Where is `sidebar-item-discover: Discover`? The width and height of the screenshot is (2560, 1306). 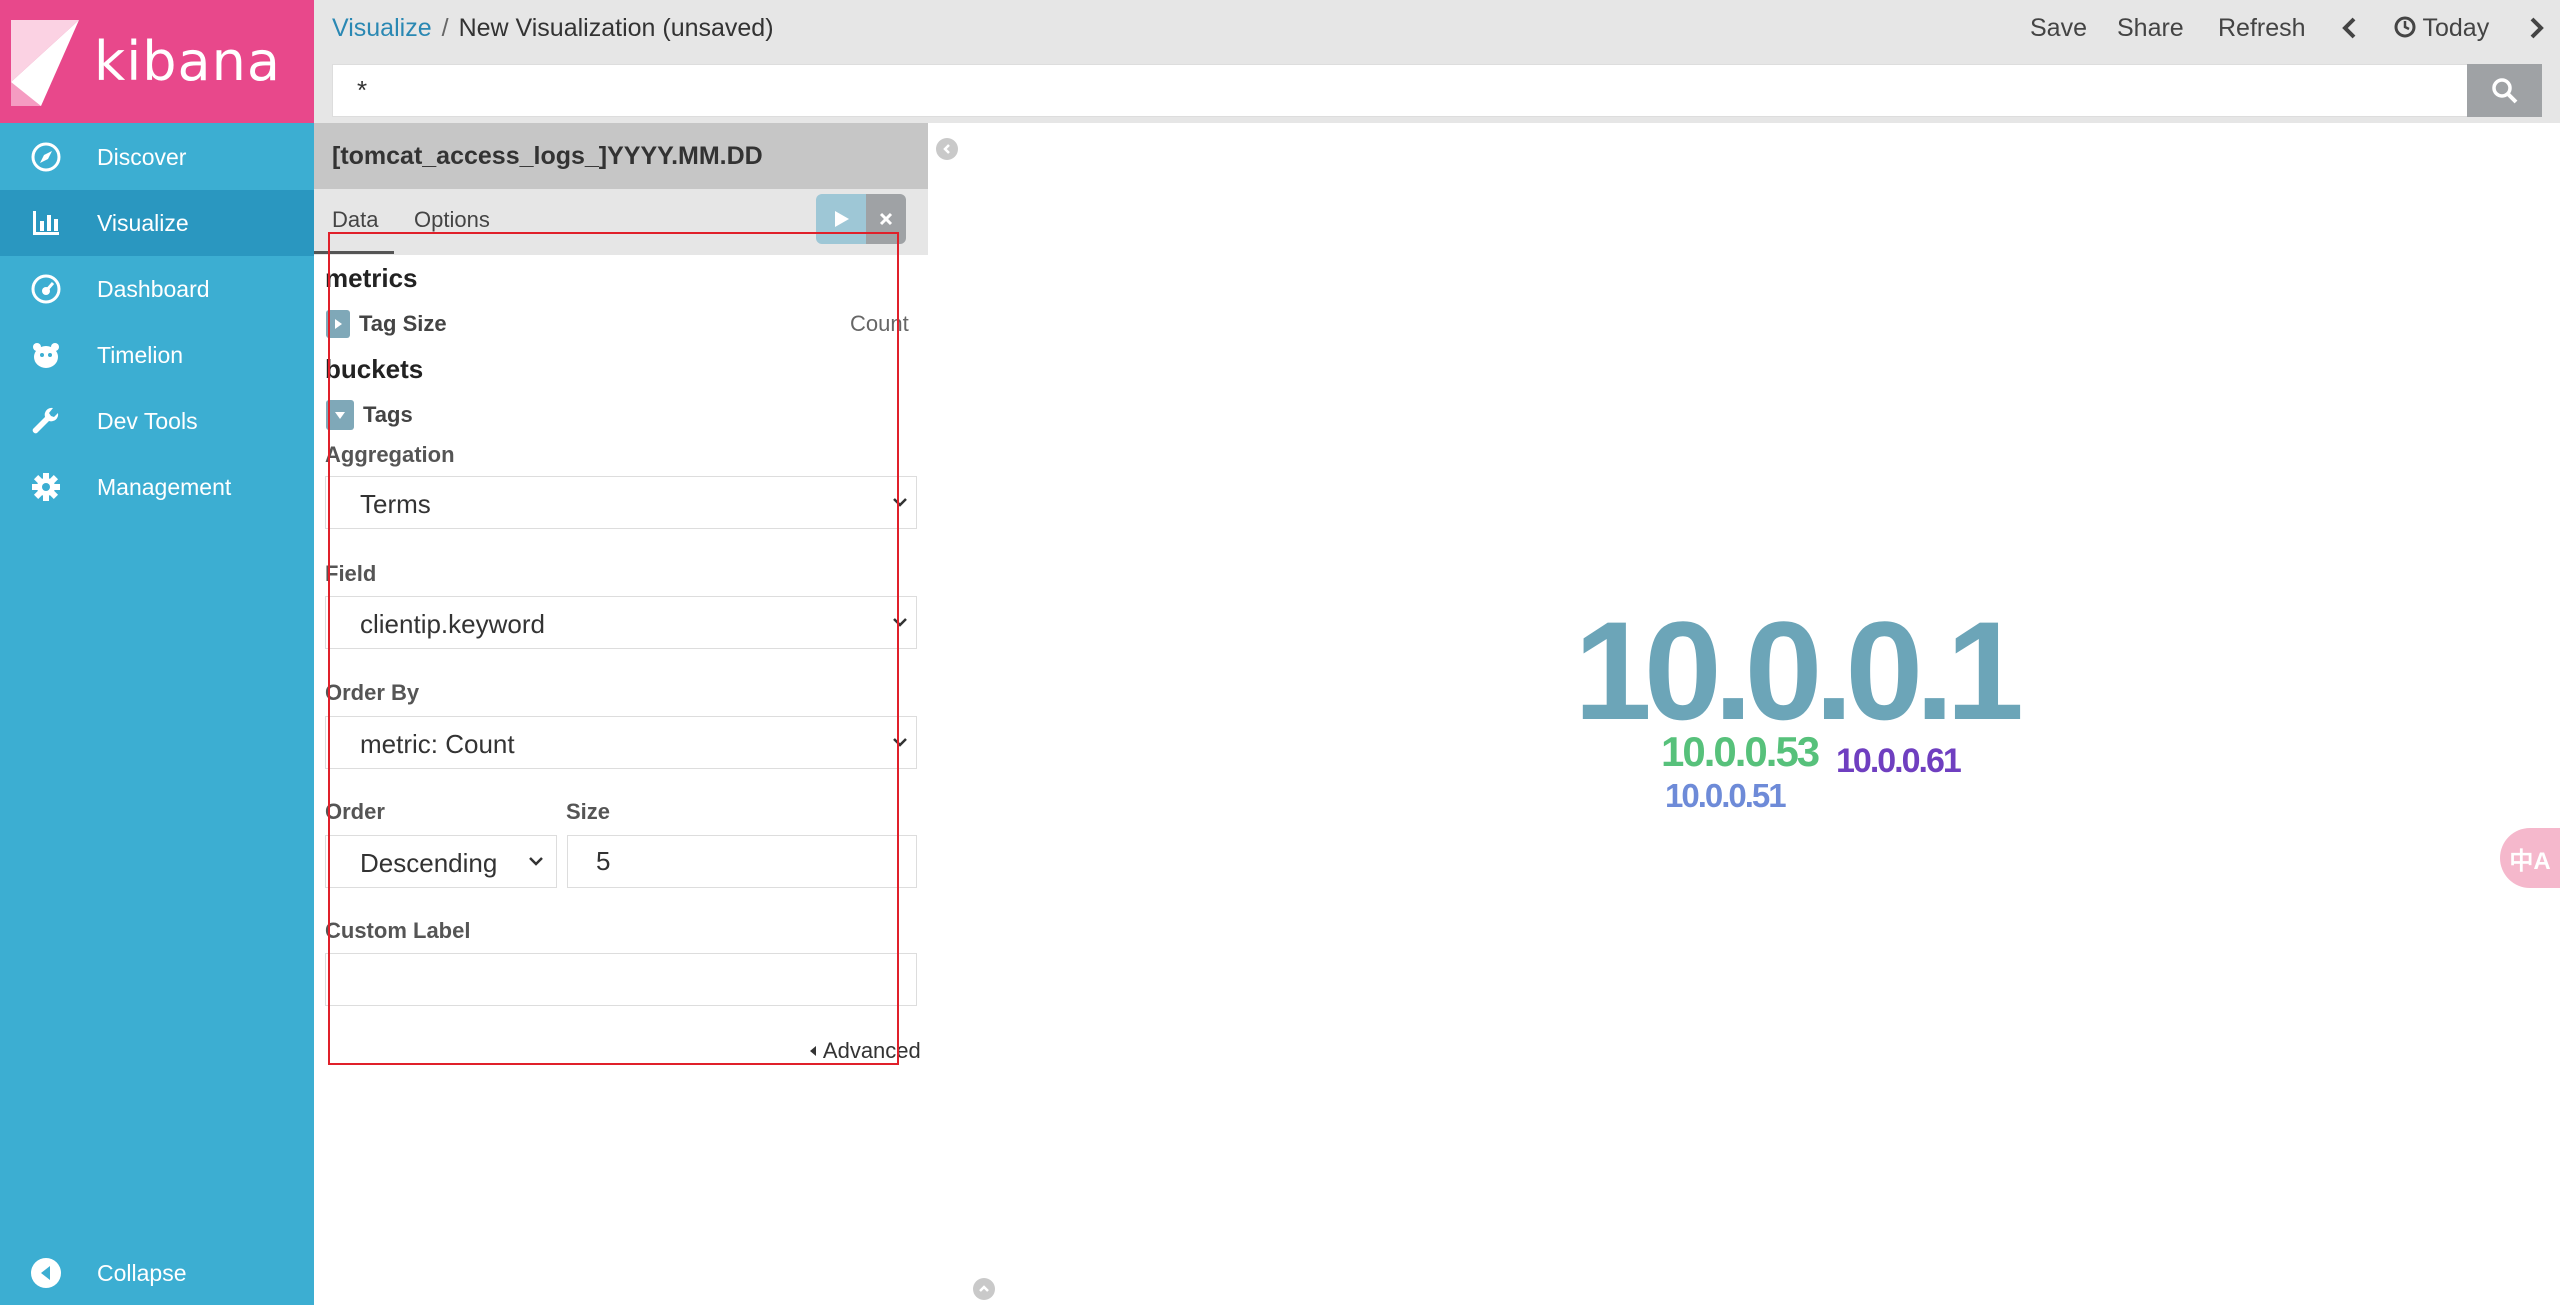 sidebar-item-discover: Discover is located at coordinates (157, 157).